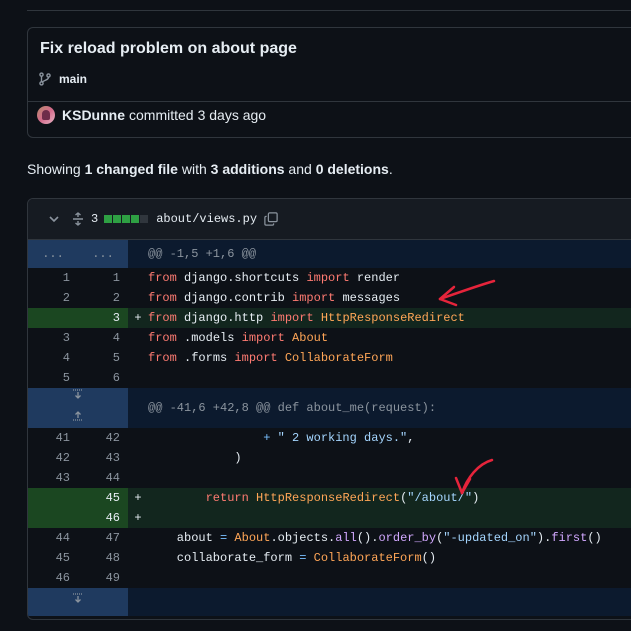 The width and height of the screenshot is (631, 631). Describe the element at coordinates (103, 518) in the screenshot. I see `new-line-number: 46` at that location.